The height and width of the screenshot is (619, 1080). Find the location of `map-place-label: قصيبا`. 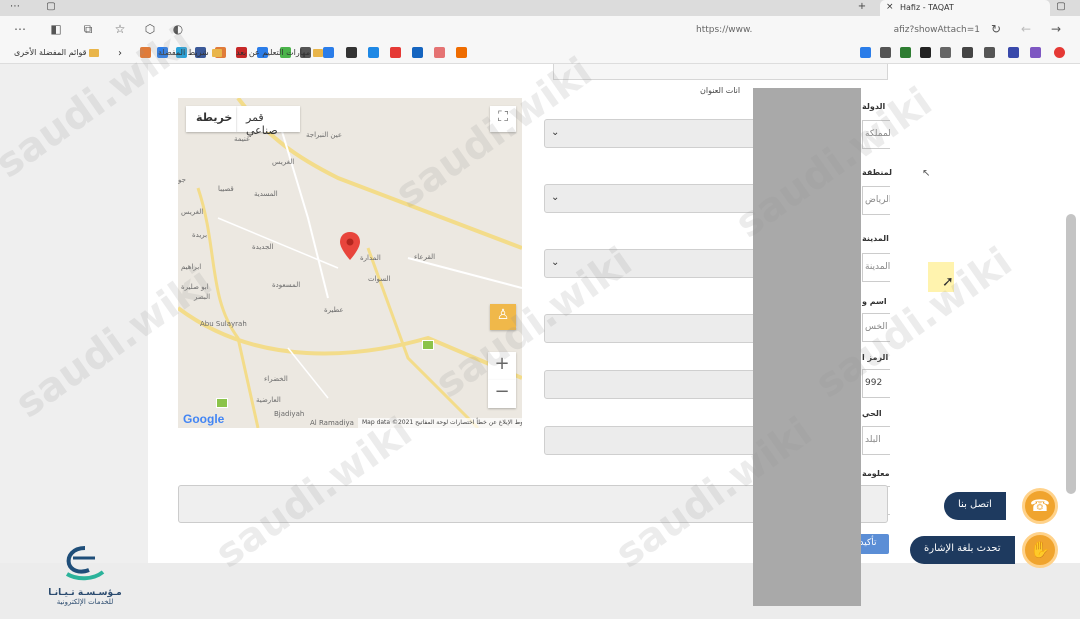

map-place-label: قصيبا is located at coordinates (226, 189).